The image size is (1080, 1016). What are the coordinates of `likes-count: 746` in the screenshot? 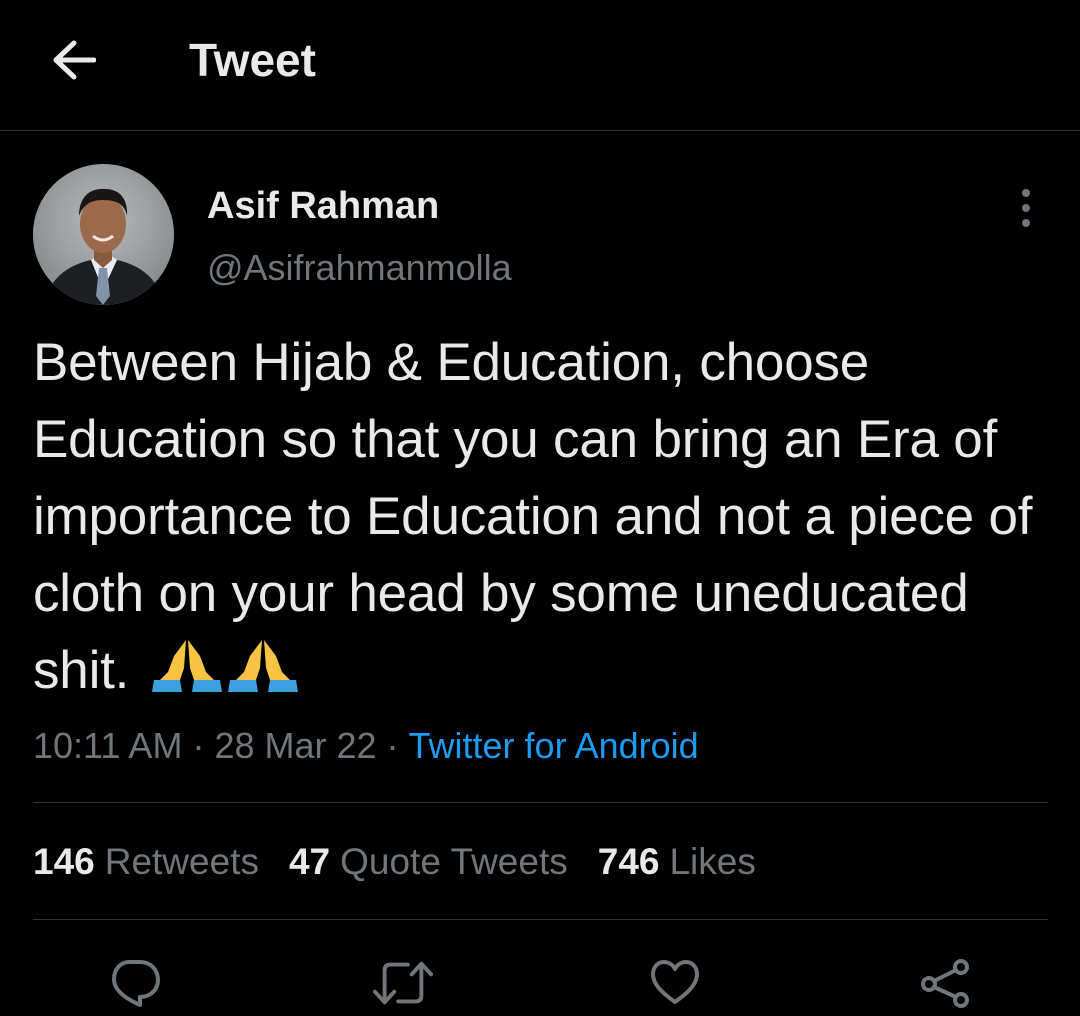 It's located at (628, 861).